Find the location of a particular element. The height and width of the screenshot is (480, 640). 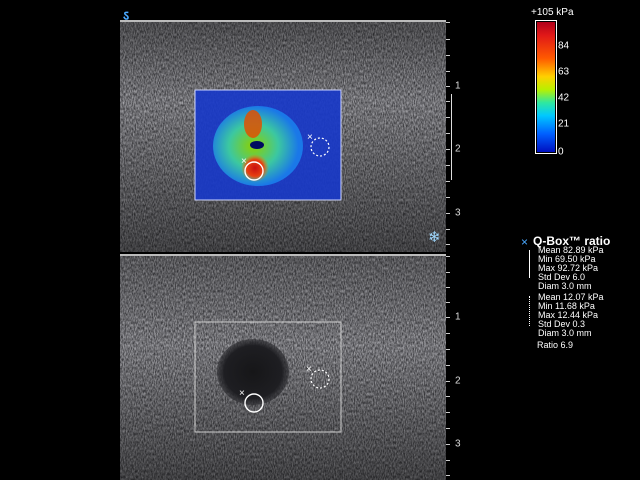

snowflake-icon: ❄ is located at coordinates (434, 237).